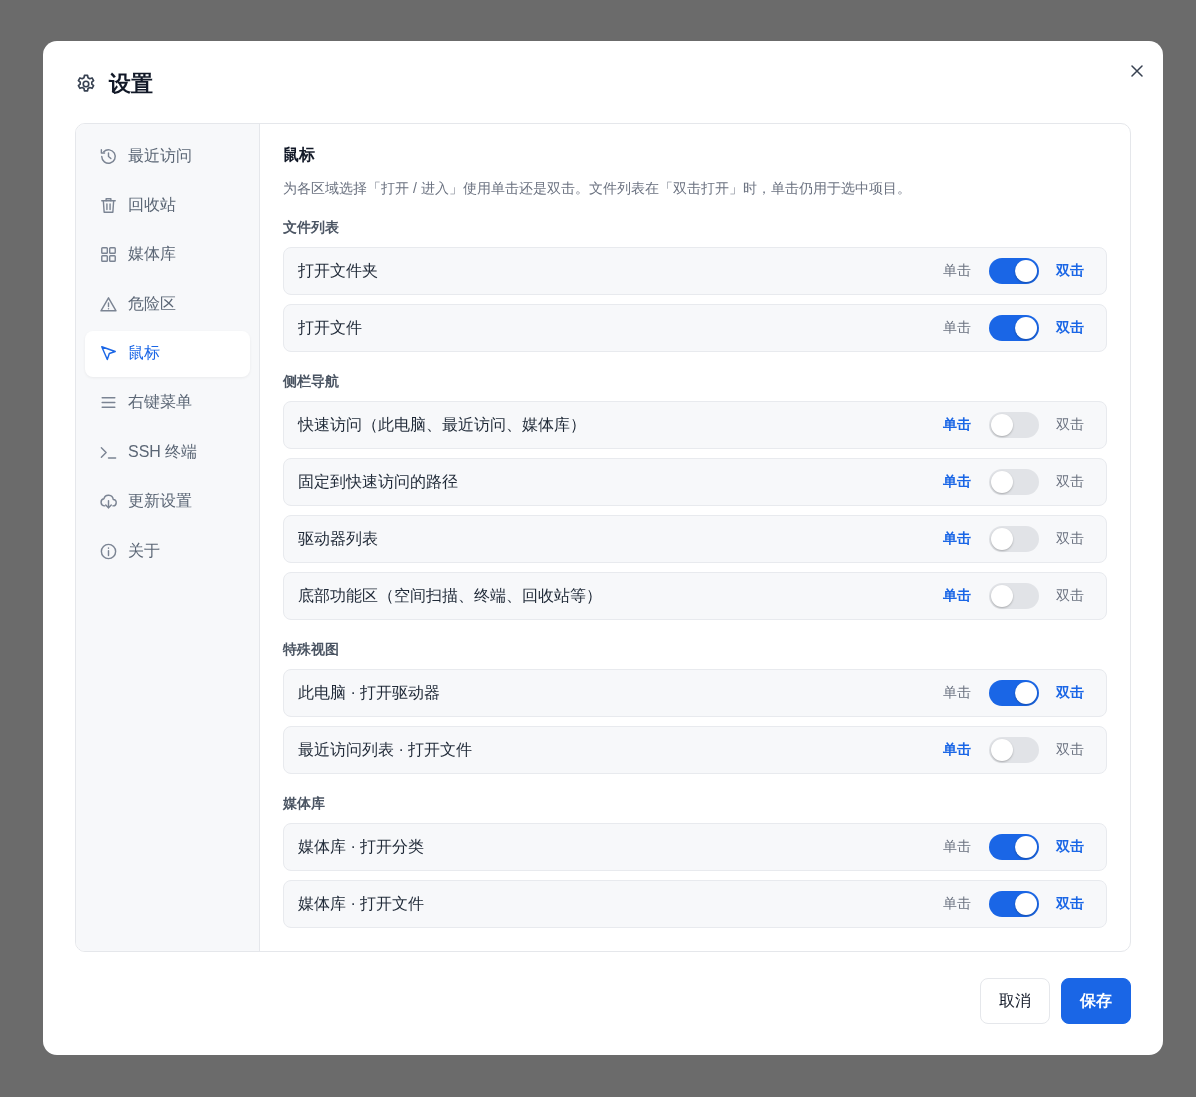  Describe the element at coordinates (1015, 1001) in the screenshot. I see `cancel-button: 取消` at that location.